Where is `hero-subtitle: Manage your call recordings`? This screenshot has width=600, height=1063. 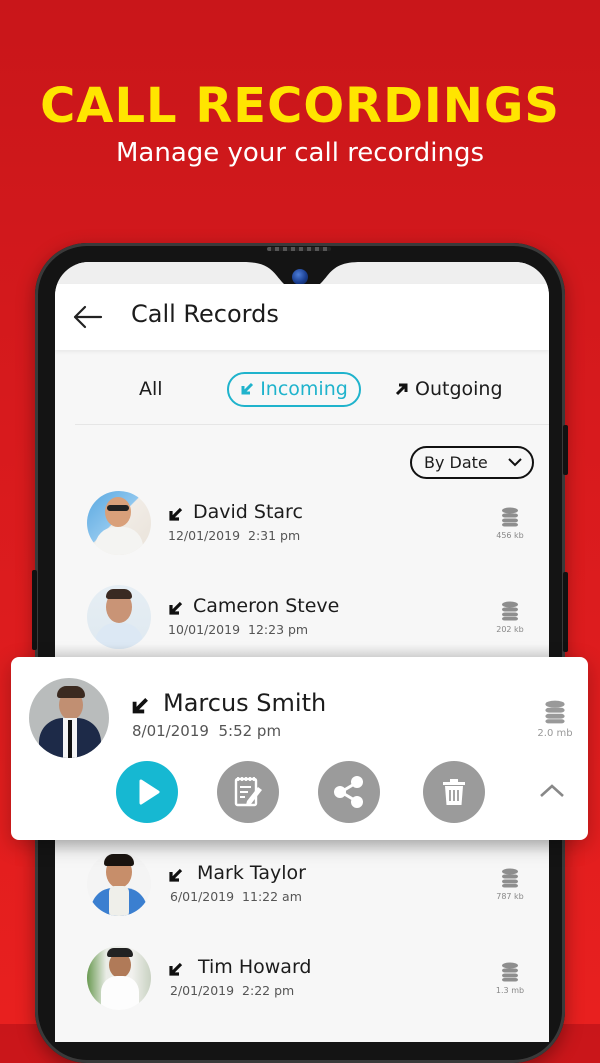
hero-subtitle: Manage your call recordings is located at coordinates (299, 153).